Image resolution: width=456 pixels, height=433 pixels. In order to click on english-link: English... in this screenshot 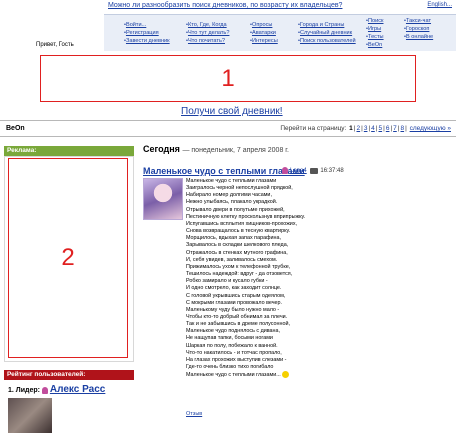, I will do `click(439, 5)`.